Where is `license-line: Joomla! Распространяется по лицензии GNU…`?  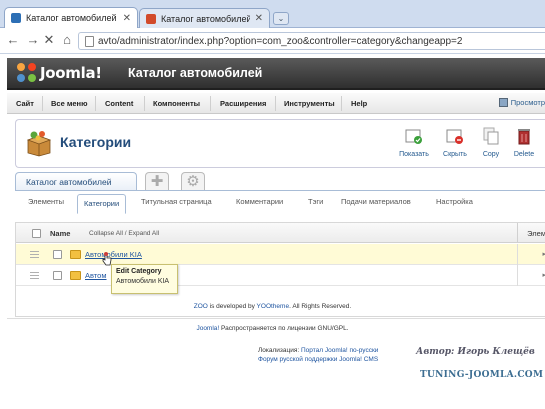
license-line: Joomla! Распространяется по лицензии GNU… is located at coordinates (272, 328).